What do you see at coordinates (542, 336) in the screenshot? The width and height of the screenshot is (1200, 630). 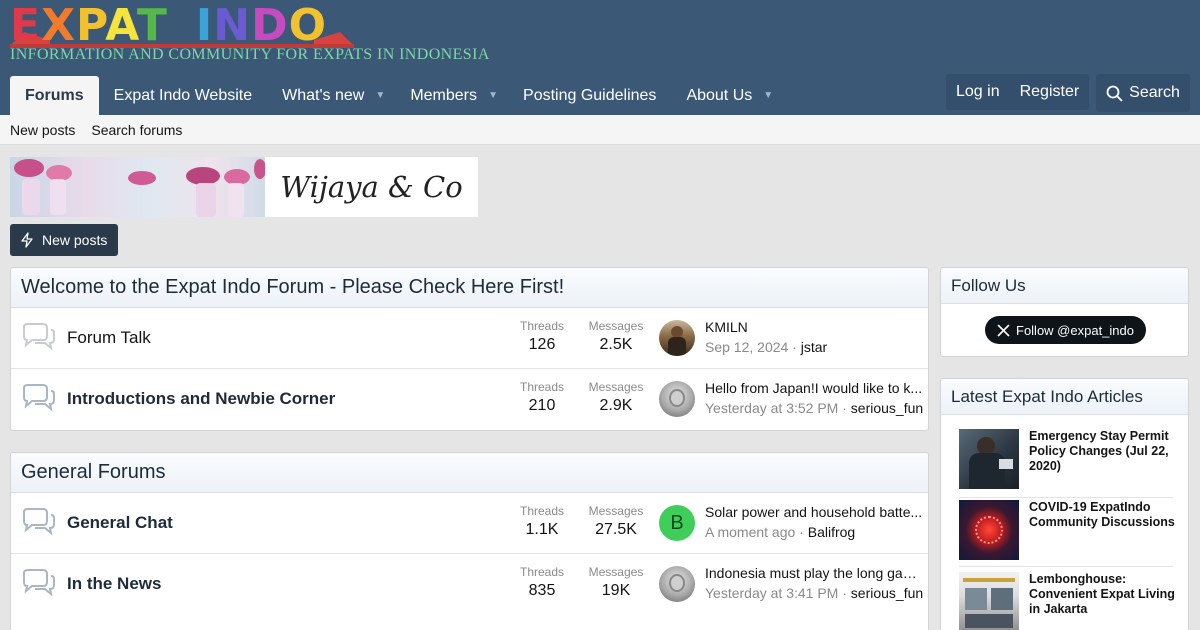 I see `threads-stat: Threads 126` at bounding box center [542, 336].